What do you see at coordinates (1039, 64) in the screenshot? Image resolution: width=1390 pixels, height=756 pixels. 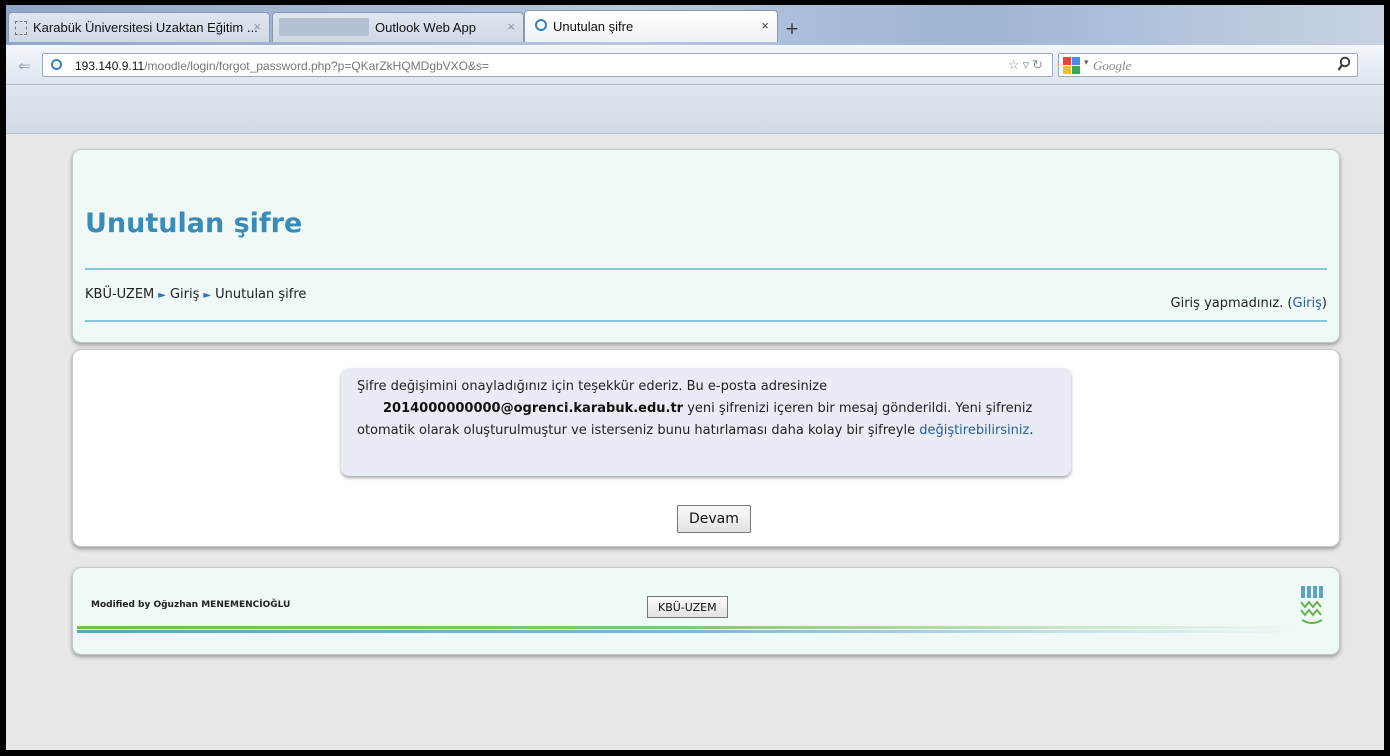 I see `reload-icon: ↻` at bounding box center [1039, 64].